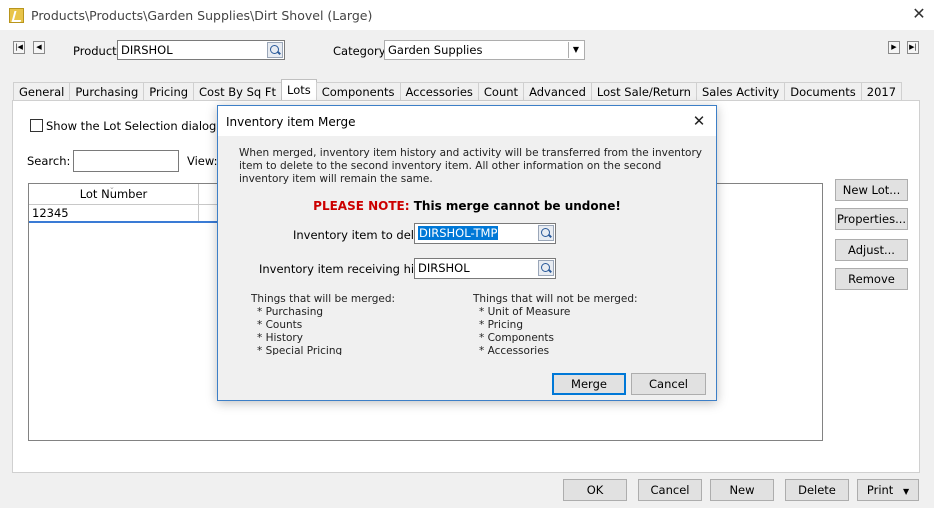 The width and height of the screenshot is (934, 508). Describe the element at coordinates (16, 15) in the screenshot. I see `app-logo-icon` at that location.